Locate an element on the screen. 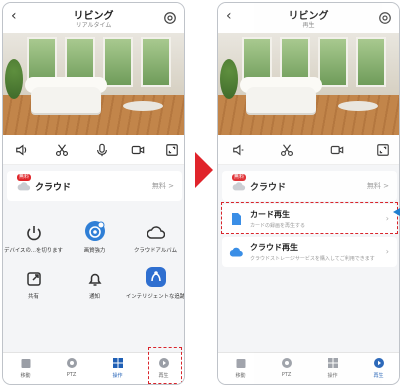 The height and width of the screenshot is (387, 403). power-icon is located at coordinates (33, 233).